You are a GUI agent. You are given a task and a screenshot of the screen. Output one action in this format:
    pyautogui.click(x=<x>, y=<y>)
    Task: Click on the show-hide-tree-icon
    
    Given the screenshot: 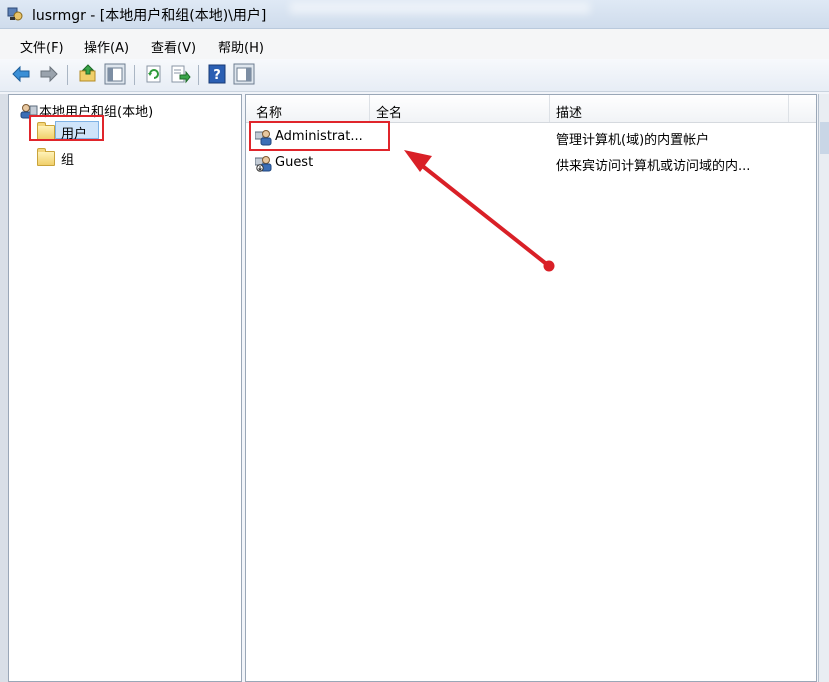 What is the action you would take?
    pyautogui.click(x=115, y=74)
    